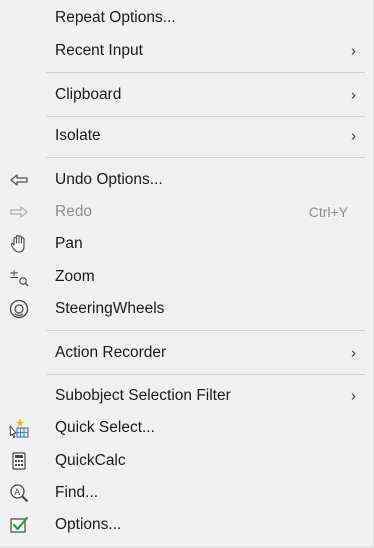  What do you see at coordinates (19, 525) in the screenshot?
I see `options-check-icon` at bounding box center [19, 525].